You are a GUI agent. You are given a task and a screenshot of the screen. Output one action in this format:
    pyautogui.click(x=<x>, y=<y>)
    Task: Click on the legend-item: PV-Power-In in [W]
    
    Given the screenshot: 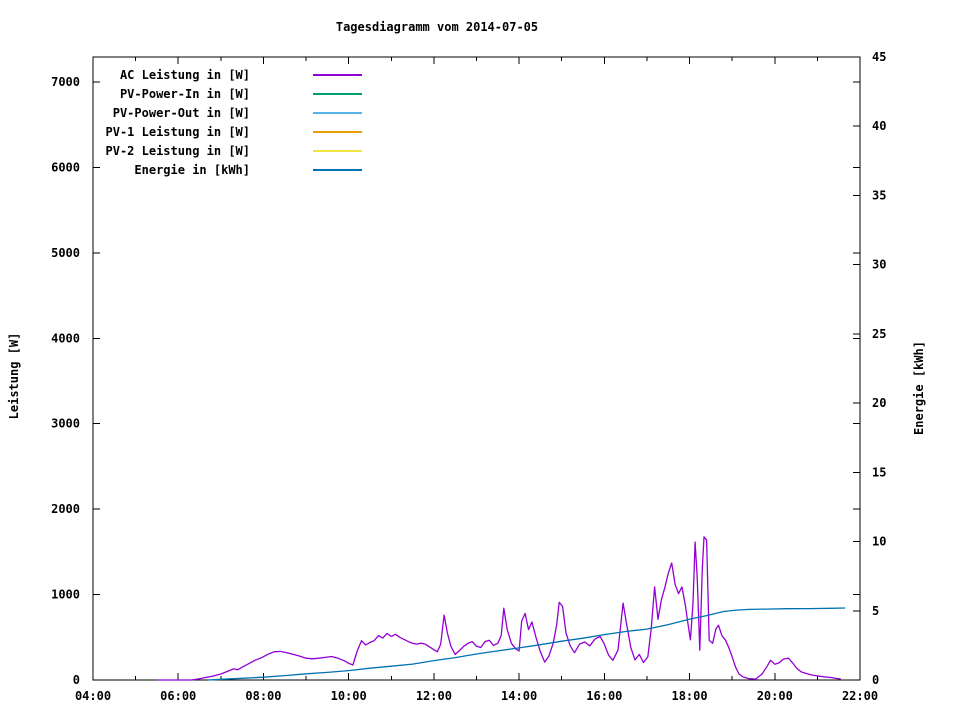 What is the action you would take?
    pyautogui.click(x=223, y=93)
    